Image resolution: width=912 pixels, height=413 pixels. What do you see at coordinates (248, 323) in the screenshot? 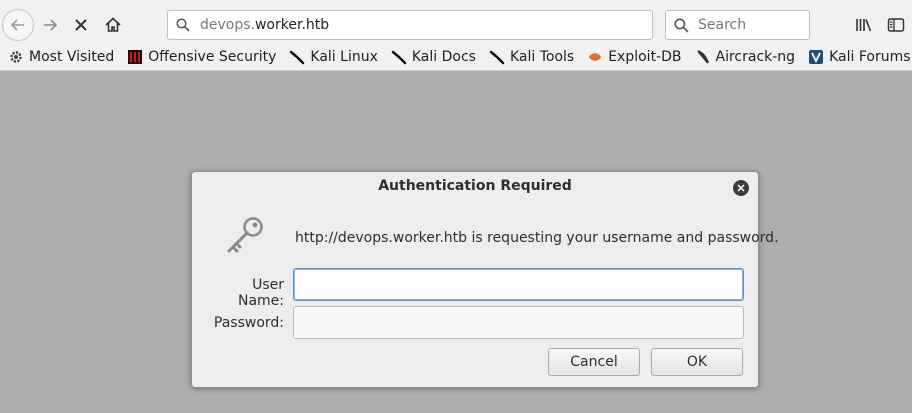
I see `password-label: Password:` at bounding box center [248, 323].